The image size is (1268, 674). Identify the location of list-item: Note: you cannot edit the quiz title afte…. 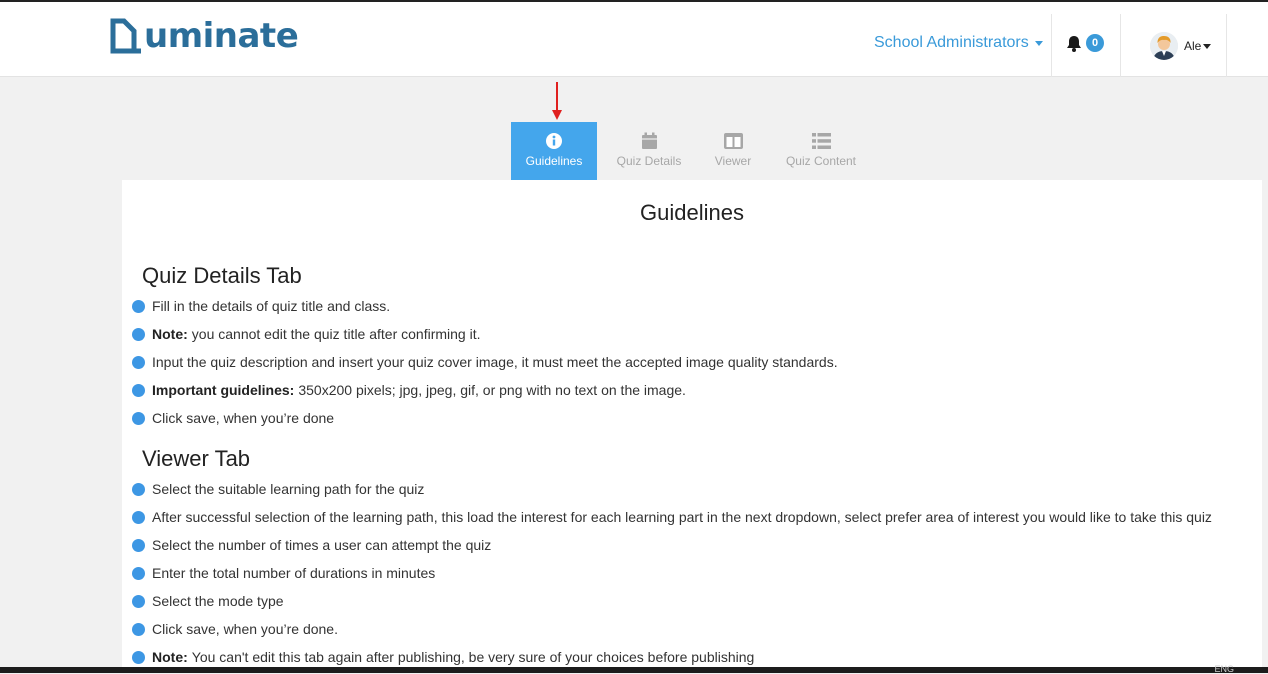
(485, 334).